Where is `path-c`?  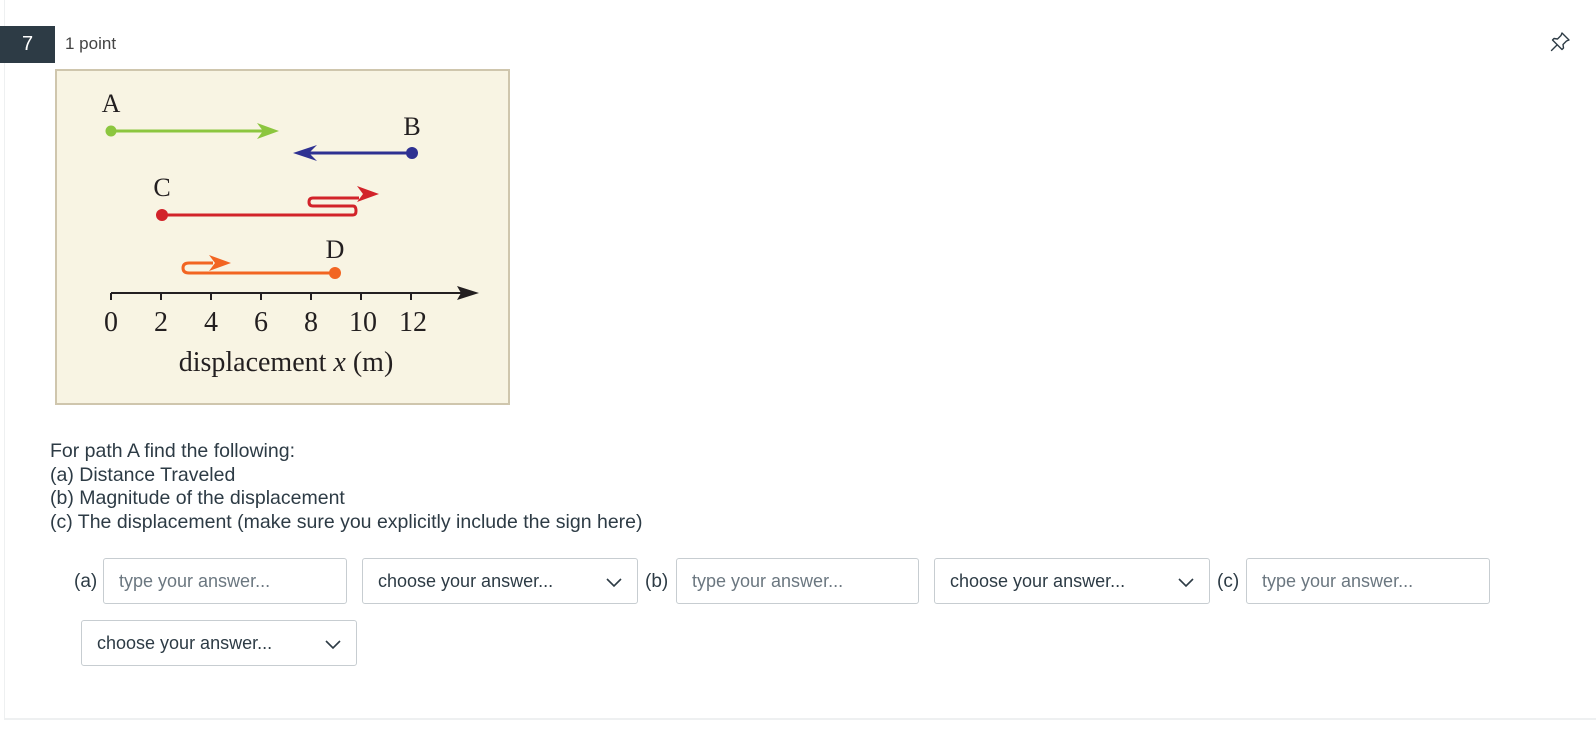
path-c is located at coordinates (267, 203).